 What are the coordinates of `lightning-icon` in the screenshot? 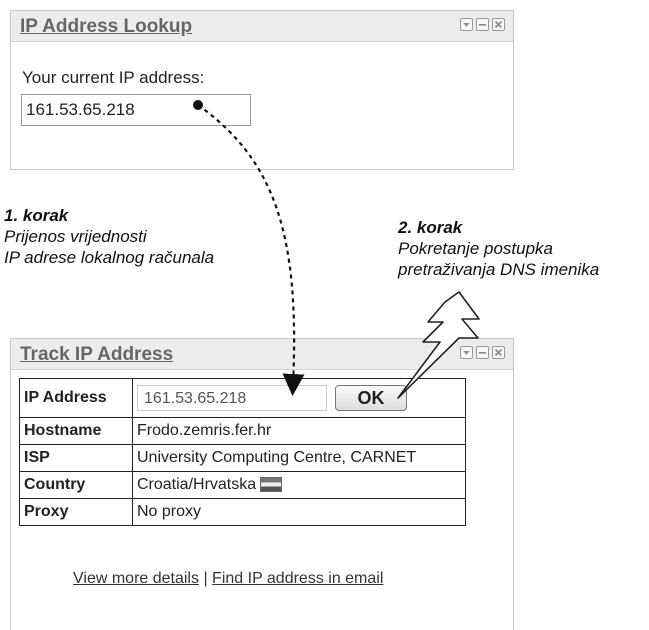 It's located at (438, 345).